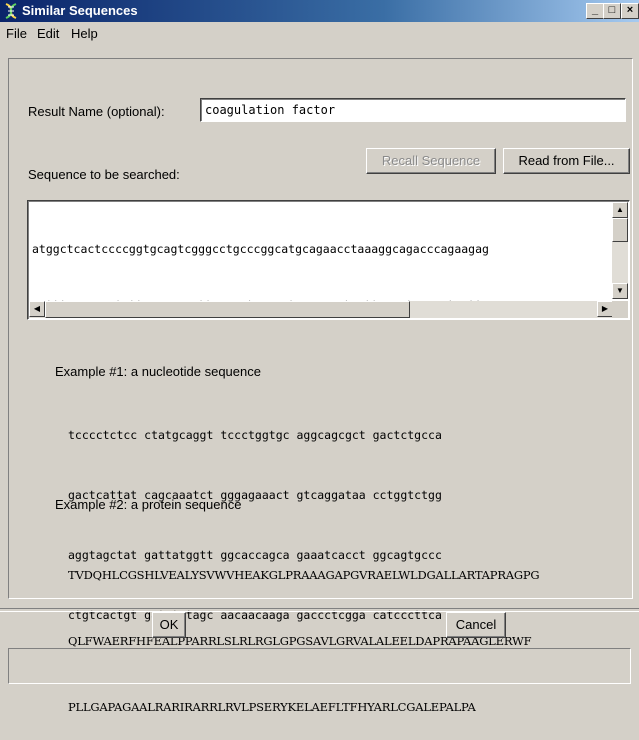 The image size is (639, 740). Describe the element at coordinates (16, 33) in the screenshot. I see `menu-file: File` at that location.